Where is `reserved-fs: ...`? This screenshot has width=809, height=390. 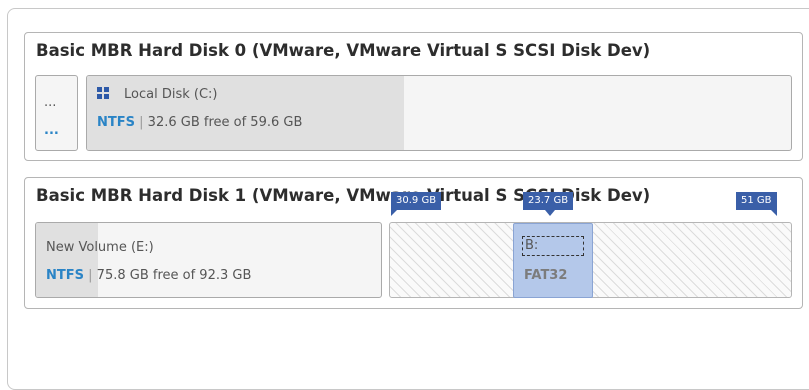 reserved-fs: ... is located at coordinates (51, 130).